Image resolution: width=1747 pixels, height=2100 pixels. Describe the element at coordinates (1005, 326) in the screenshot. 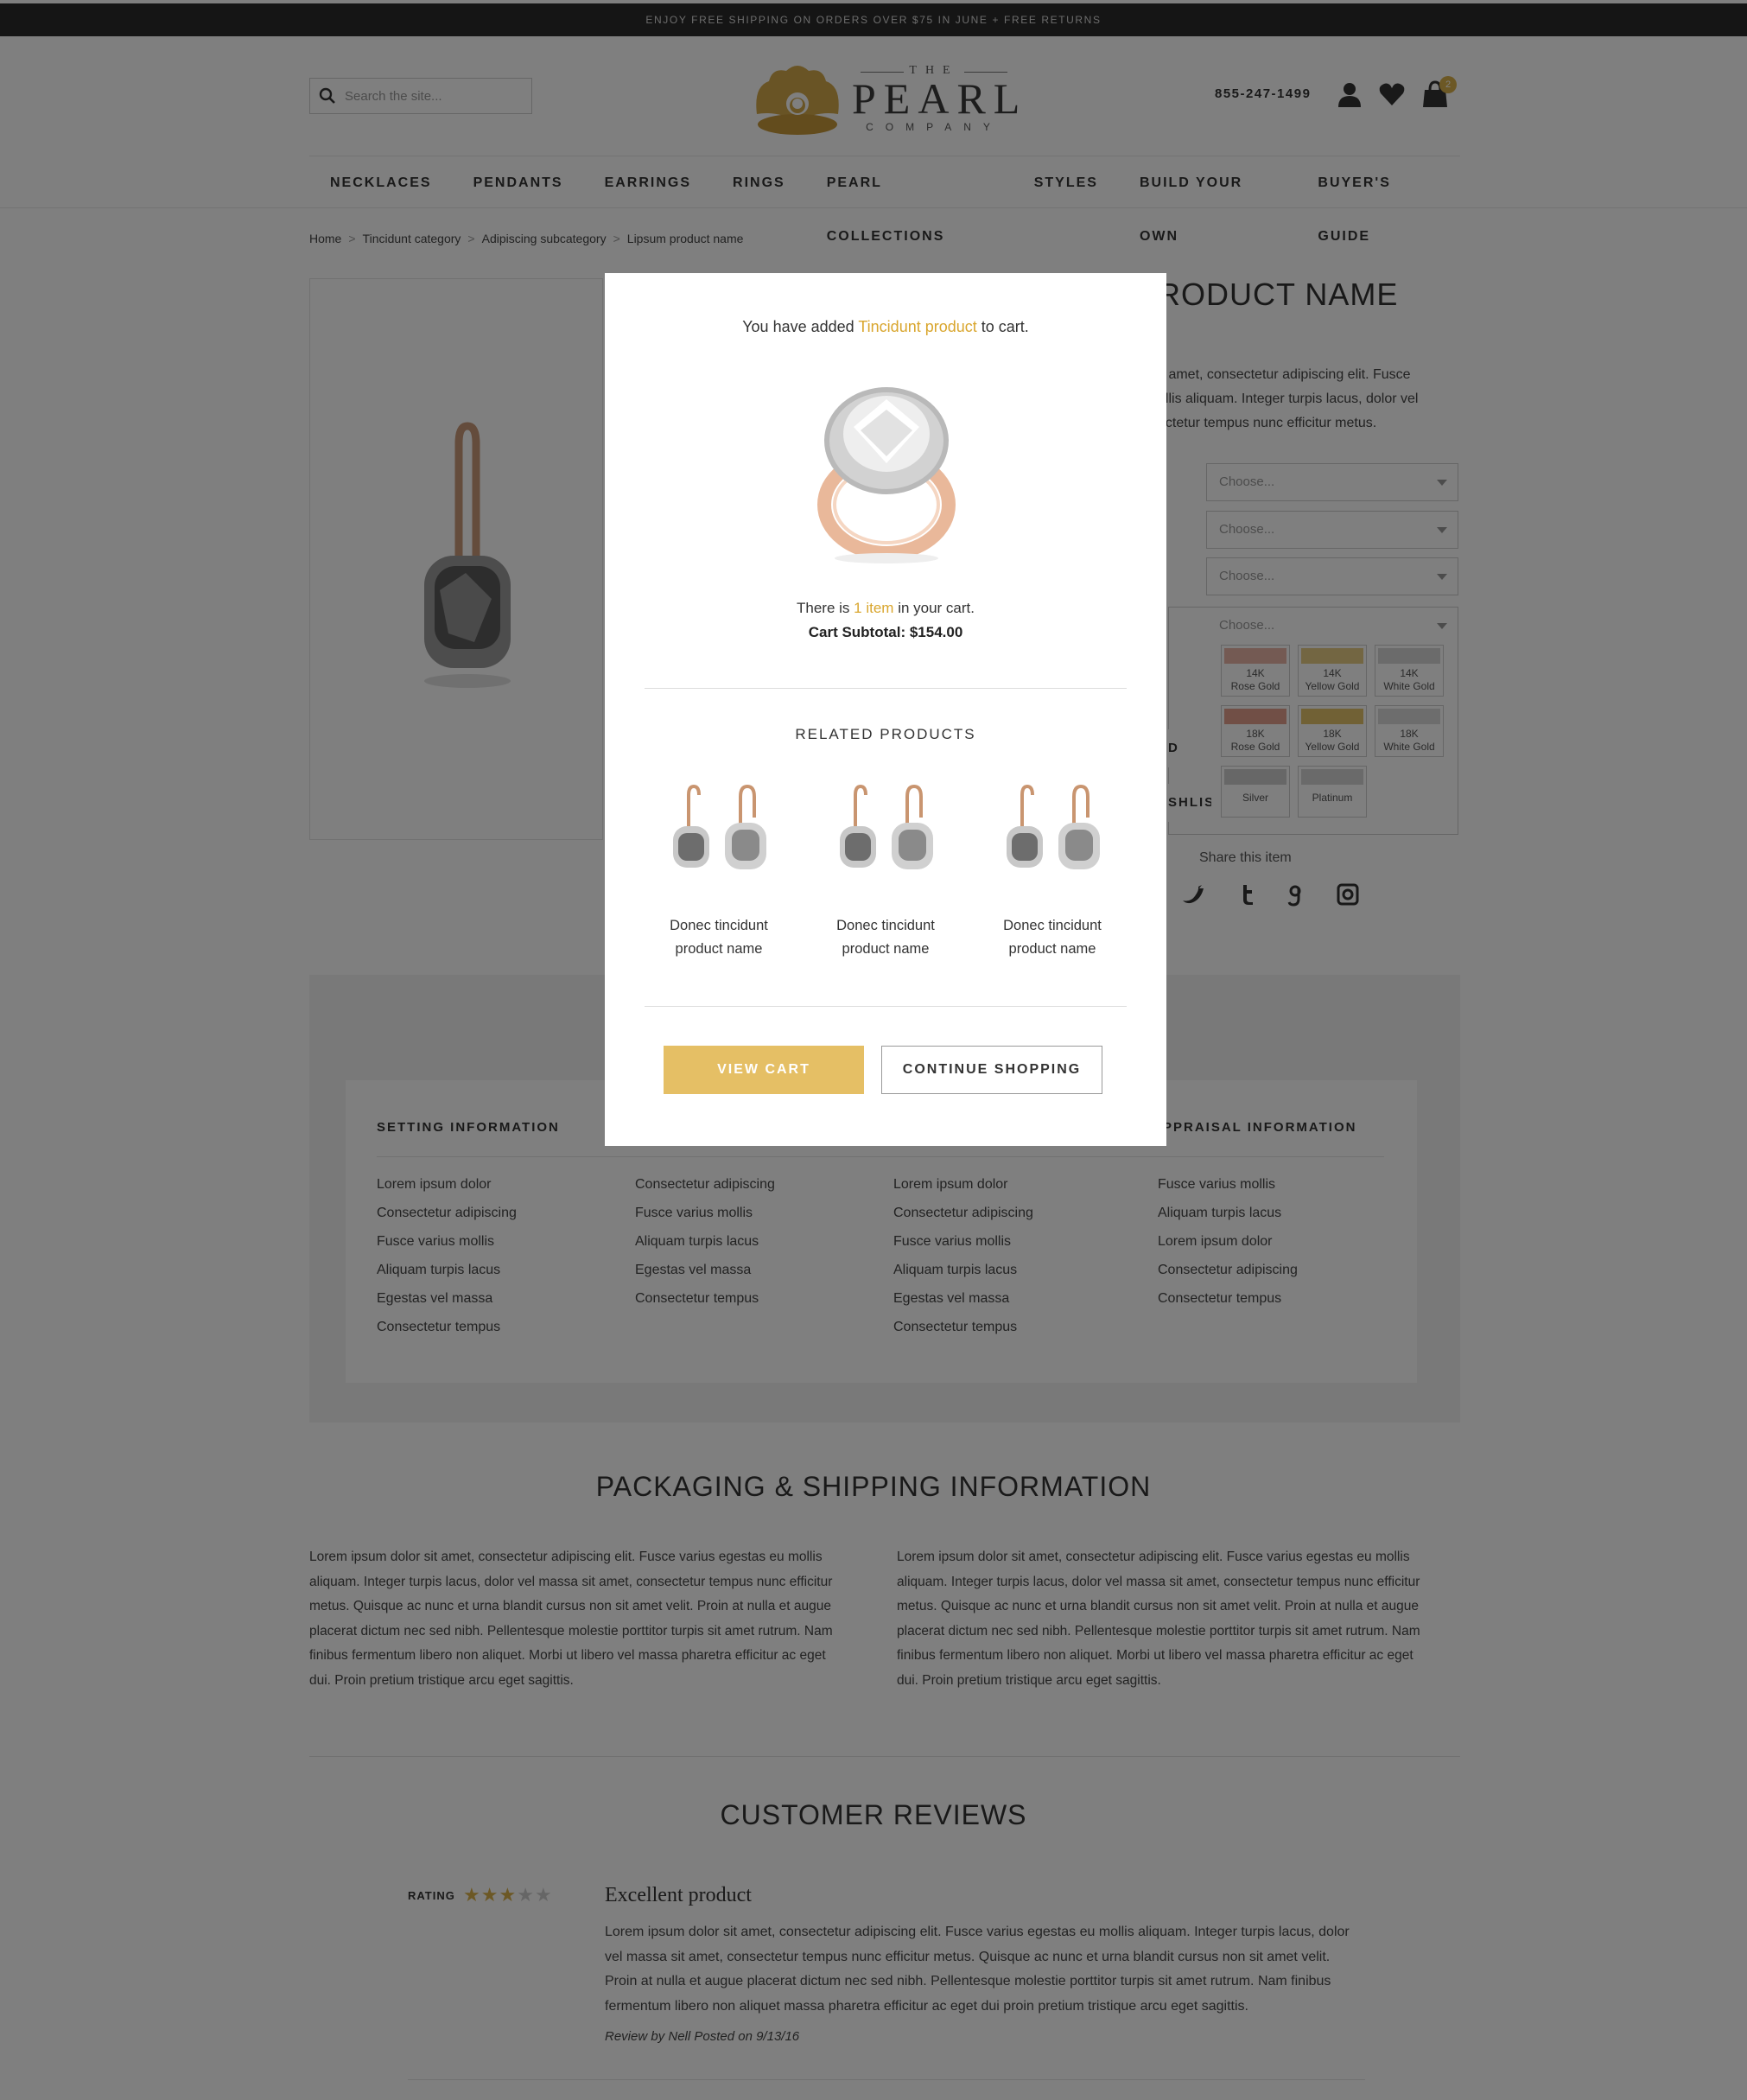

I see `added-suffix: to cart.` at that location.